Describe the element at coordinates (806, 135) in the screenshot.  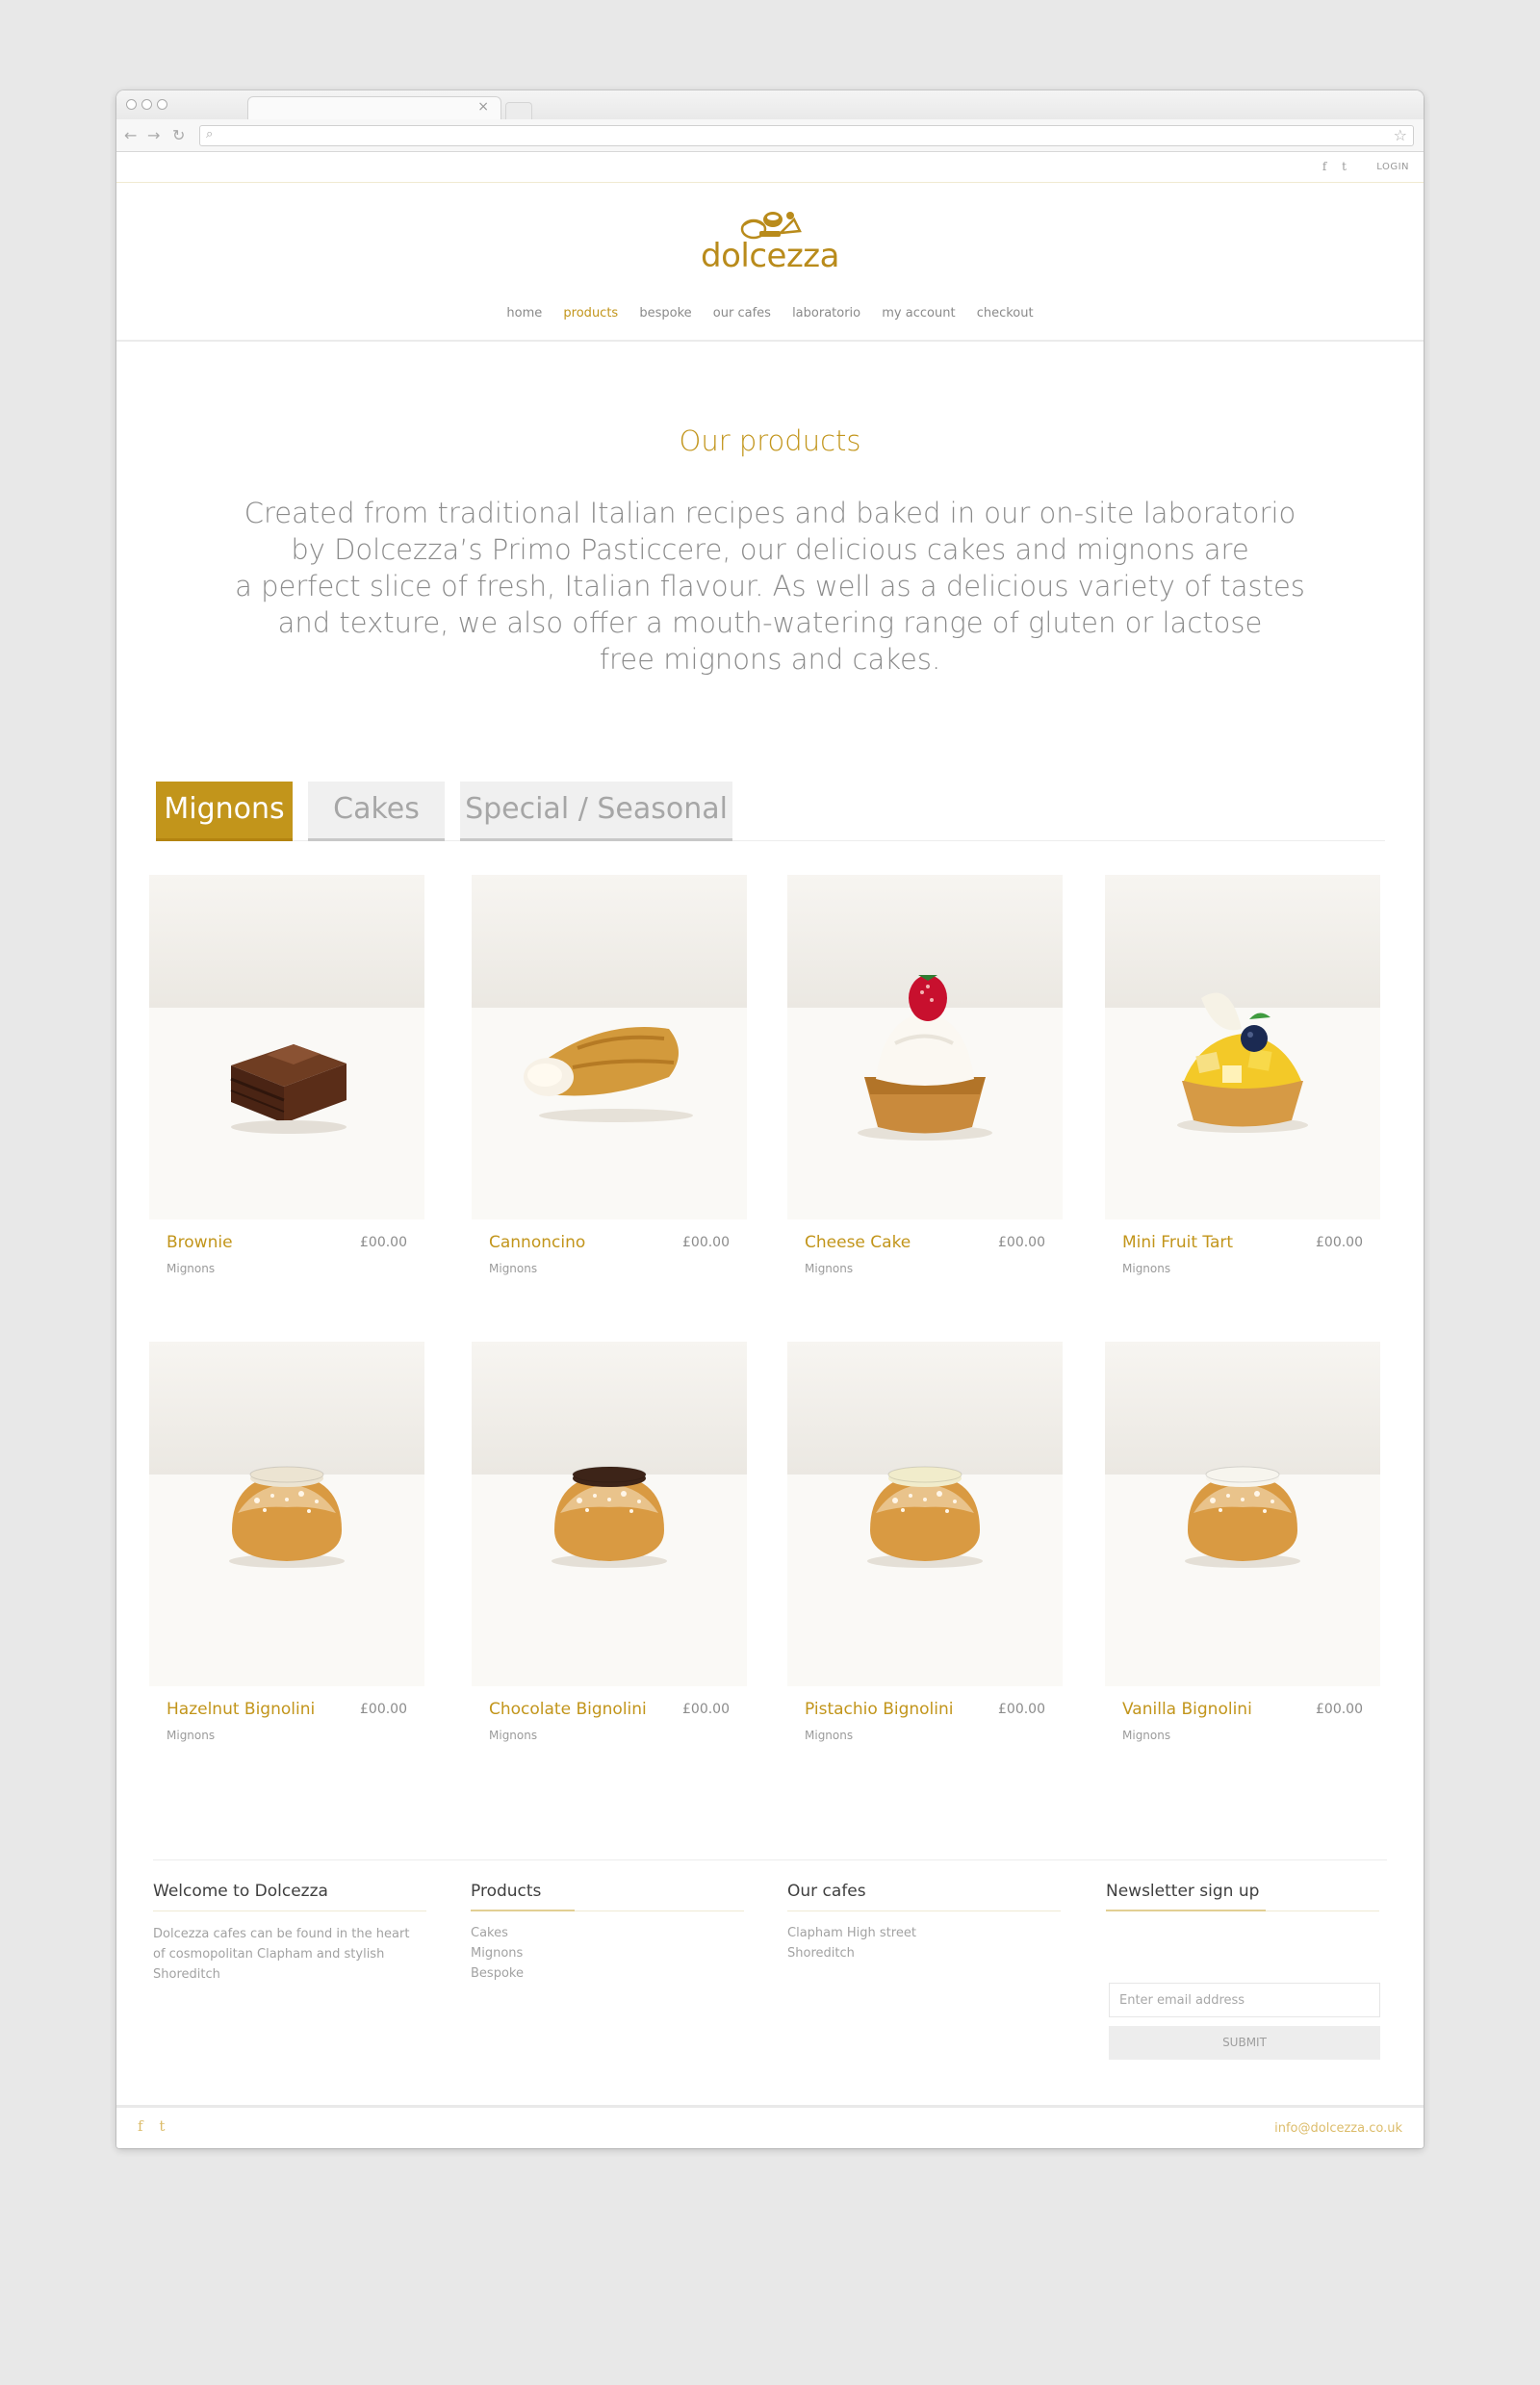
I see `address-bar: ⌕ ☆` at that location.